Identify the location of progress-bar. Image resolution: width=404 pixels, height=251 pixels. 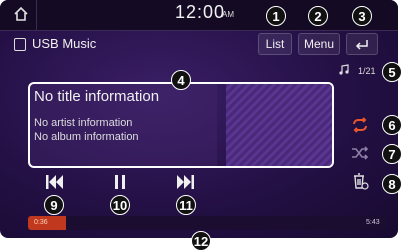
(207, 223).